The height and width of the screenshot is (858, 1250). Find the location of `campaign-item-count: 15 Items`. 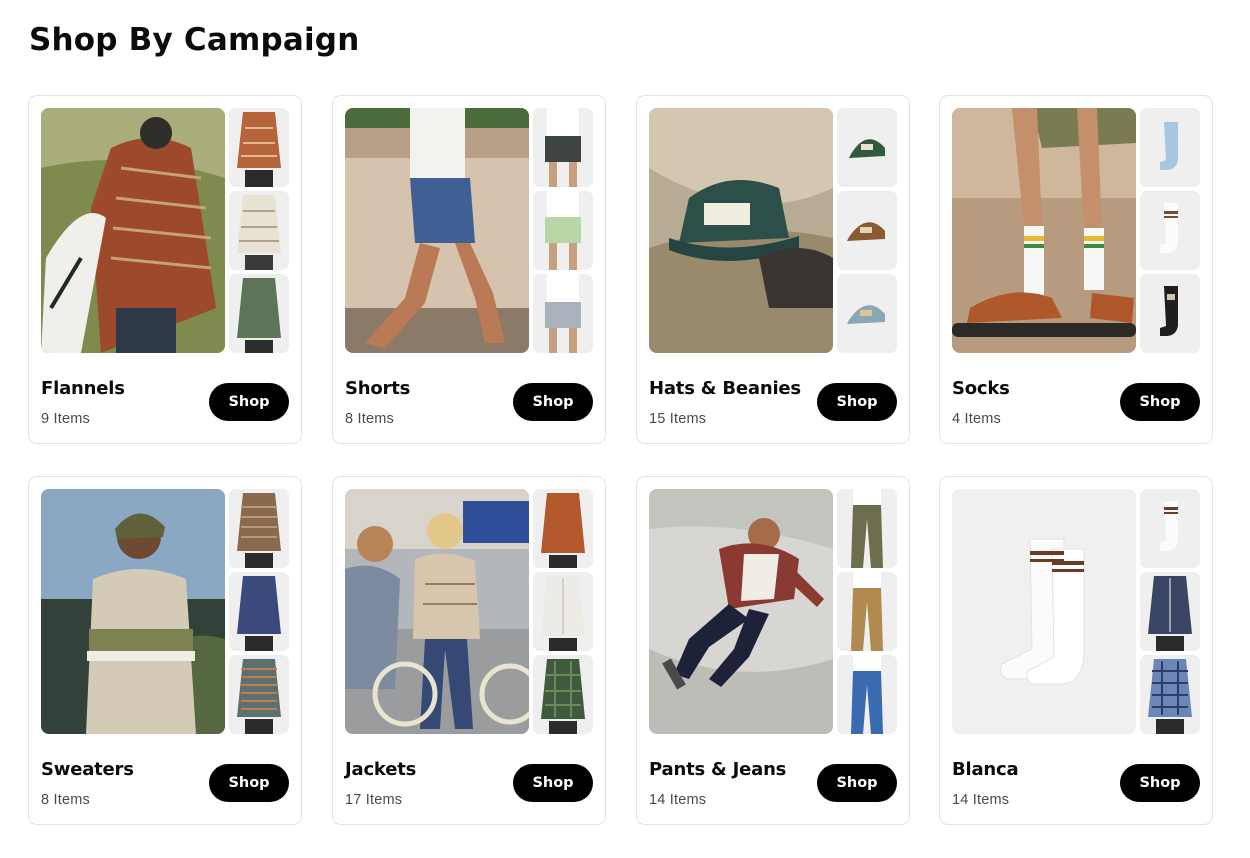

campaign-item-count: 15 Items is located at coordinates (678, 419).